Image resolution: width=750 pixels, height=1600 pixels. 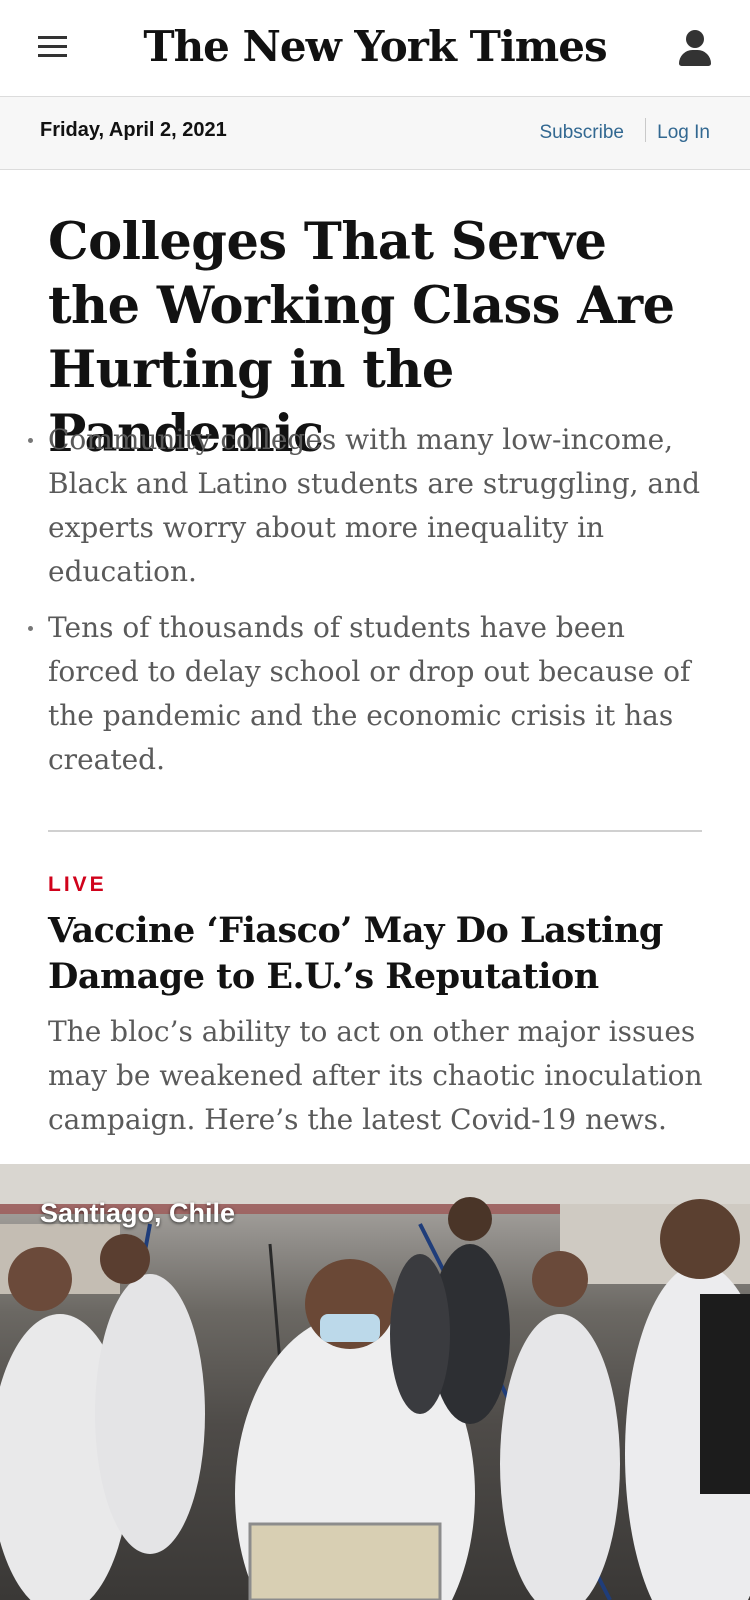 I want to click on live-label: LIVE, so click(x=77, y=884).